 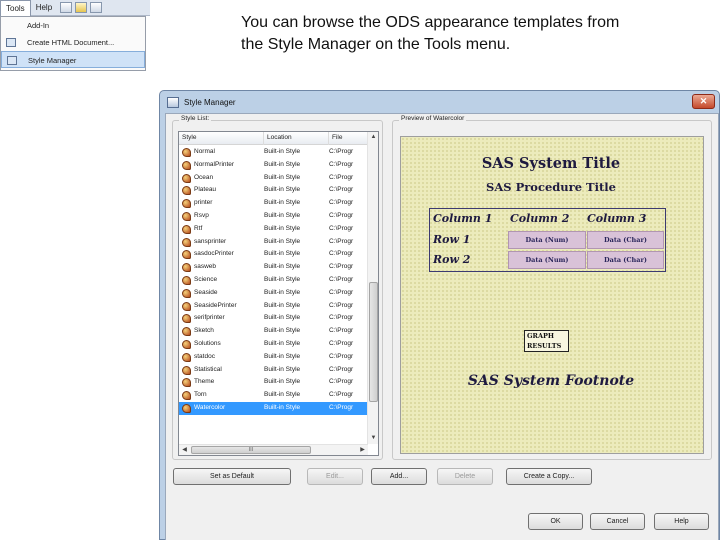 I want to click on style-name-cell: Solutions, so click(x=207, y=343).